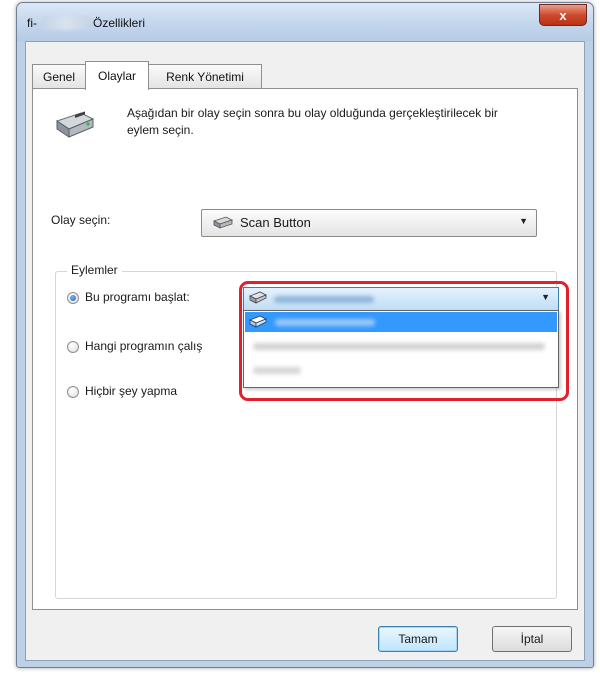 The image size is (600, 674). I want to click on close-button: x, so click(563, 15).